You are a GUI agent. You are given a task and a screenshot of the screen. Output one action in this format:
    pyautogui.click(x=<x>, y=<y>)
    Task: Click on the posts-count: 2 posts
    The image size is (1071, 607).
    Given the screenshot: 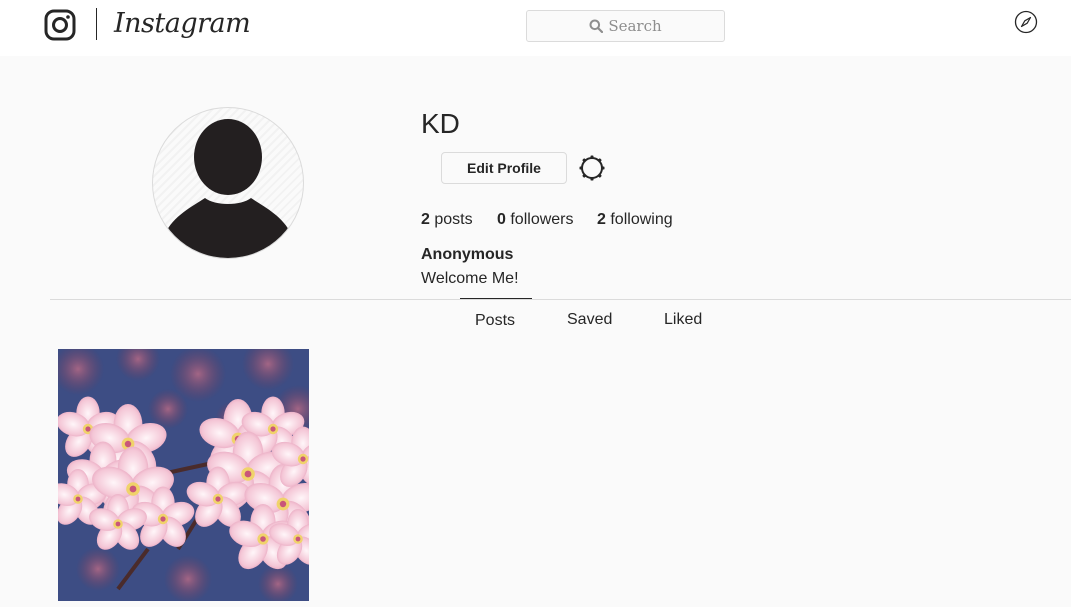 What is the action you would take?
    pyautogui.click(x=447, y=220)
    